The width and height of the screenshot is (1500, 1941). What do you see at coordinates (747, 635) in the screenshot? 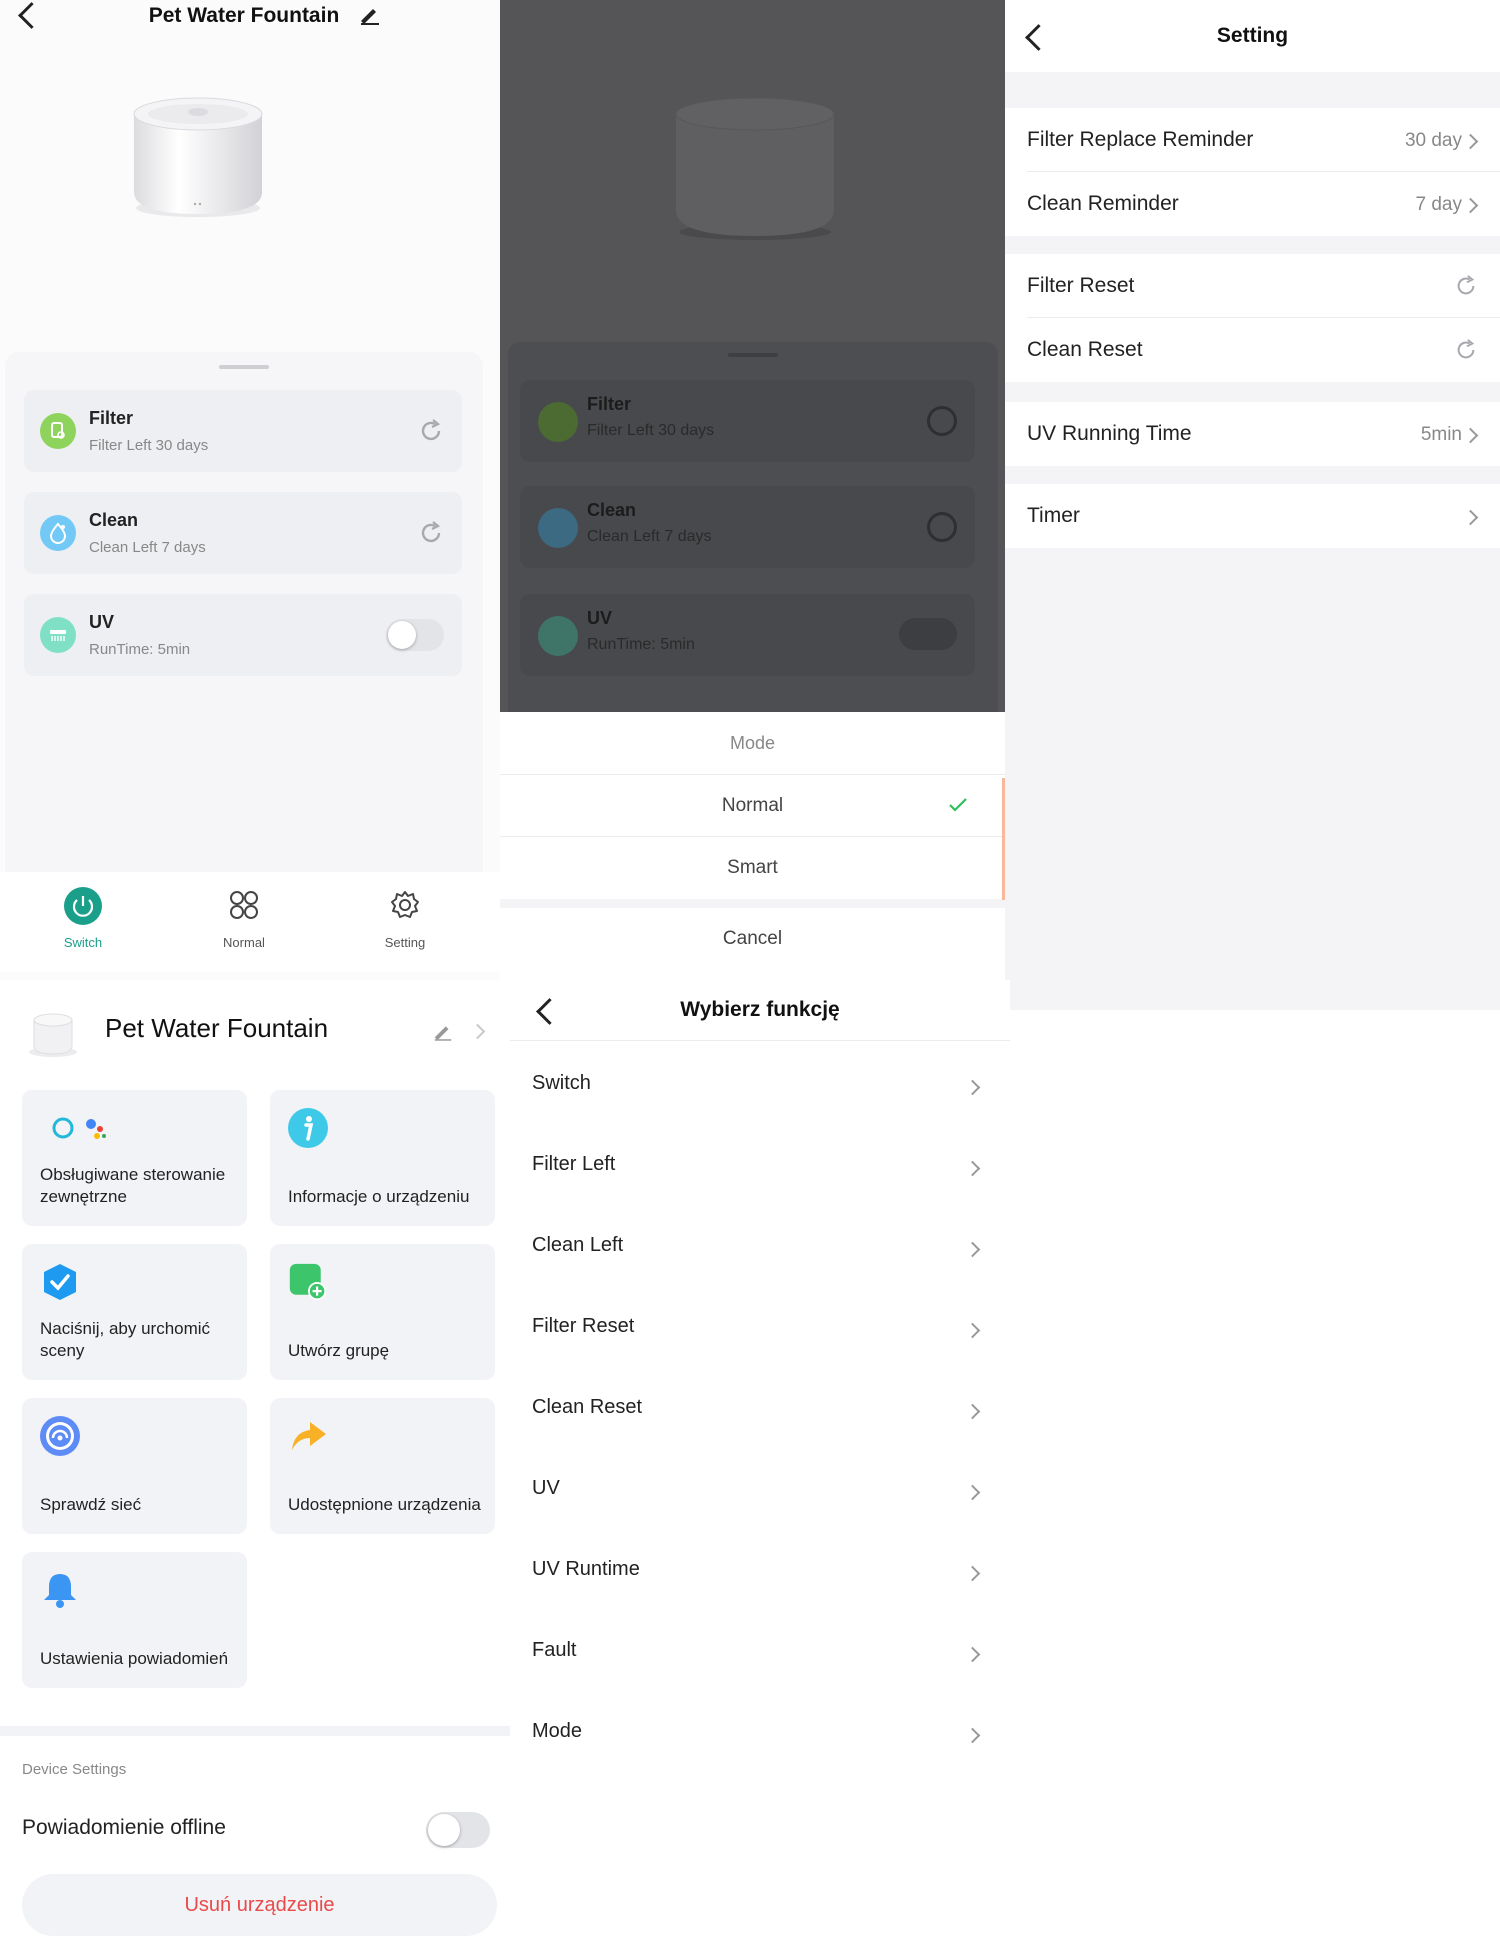
I see `dim-uv-card: UV RunTime: 5min` at bounding box center [747, 635].